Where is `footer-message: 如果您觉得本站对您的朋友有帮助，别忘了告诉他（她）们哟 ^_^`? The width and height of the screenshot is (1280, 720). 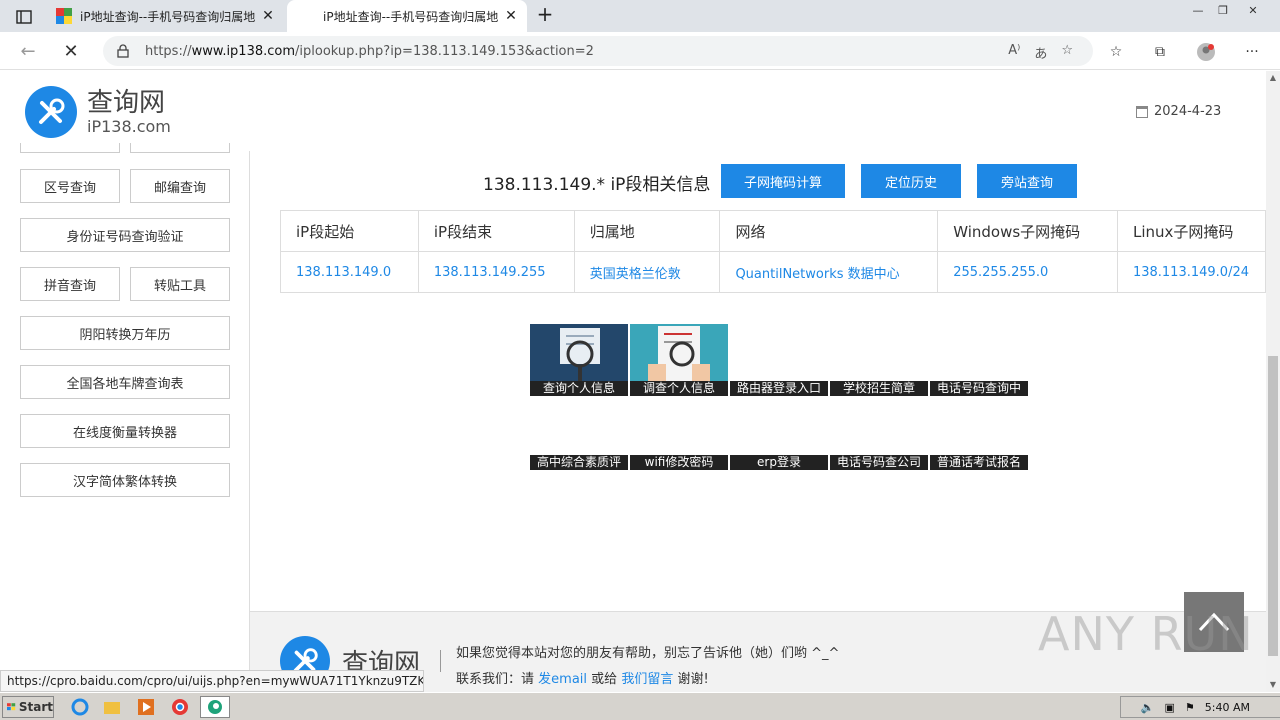
footer-message: 如果您觉得本站对您的朋友有帮助，别忘了告诉他（她）们哟 ^_^ is located at coordinates (648, 653).